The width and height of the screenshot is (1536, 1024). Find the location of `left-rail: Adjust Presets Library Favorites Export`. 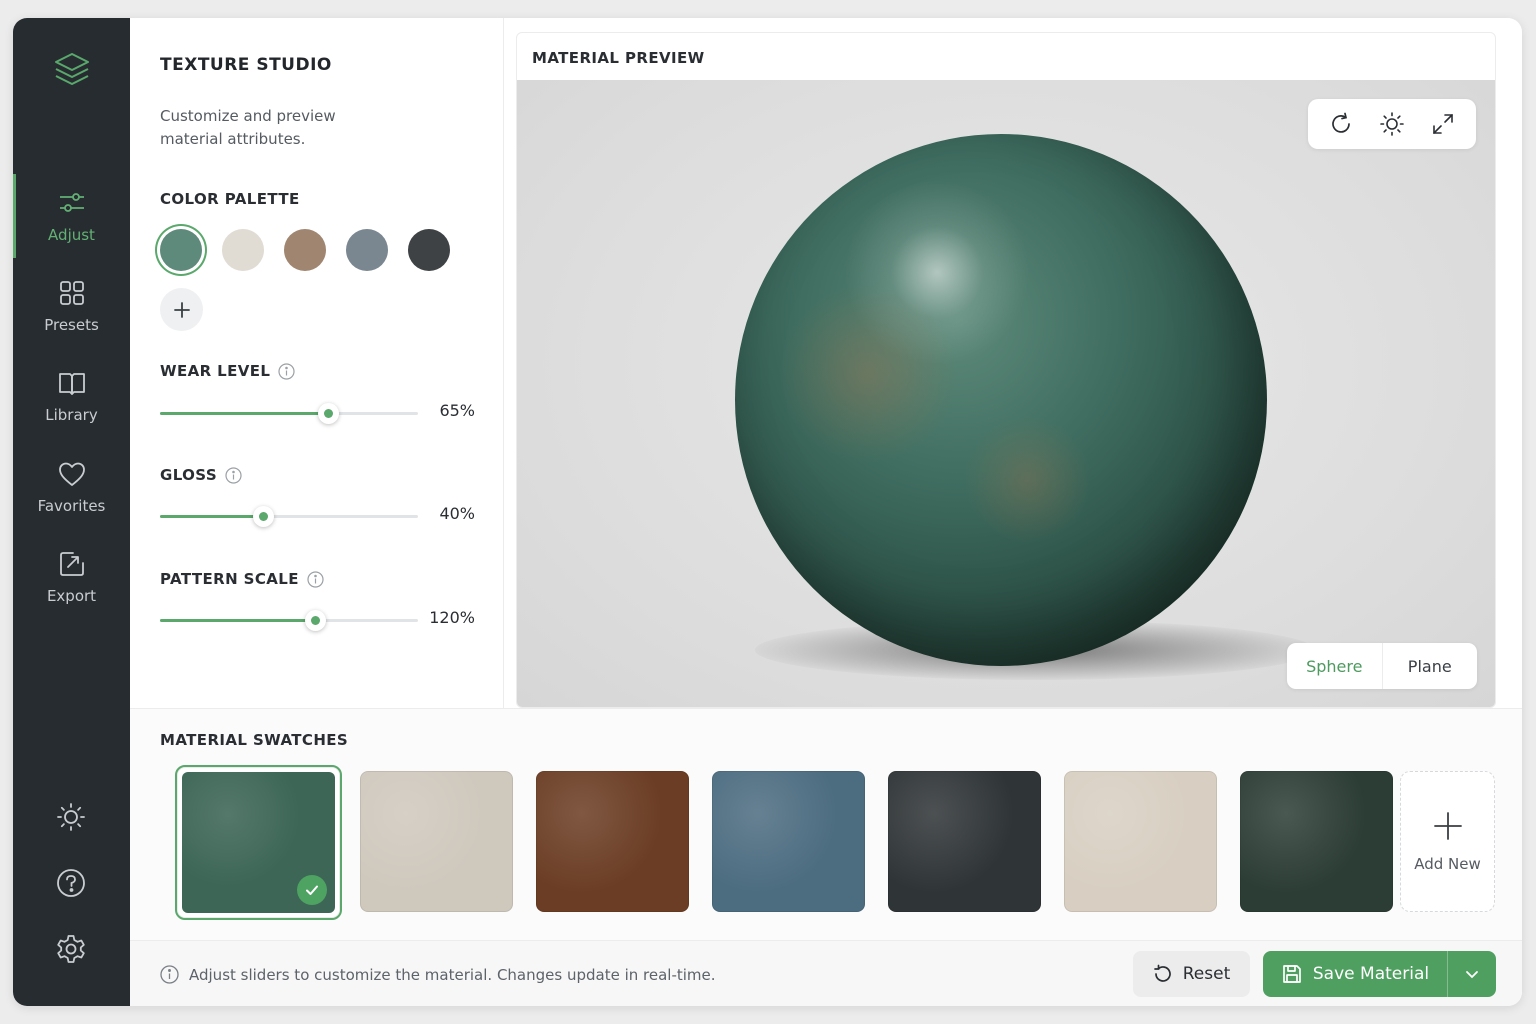

left-rail: Adjust Presets Library Favorites Export is located at coordinates (71, 512).